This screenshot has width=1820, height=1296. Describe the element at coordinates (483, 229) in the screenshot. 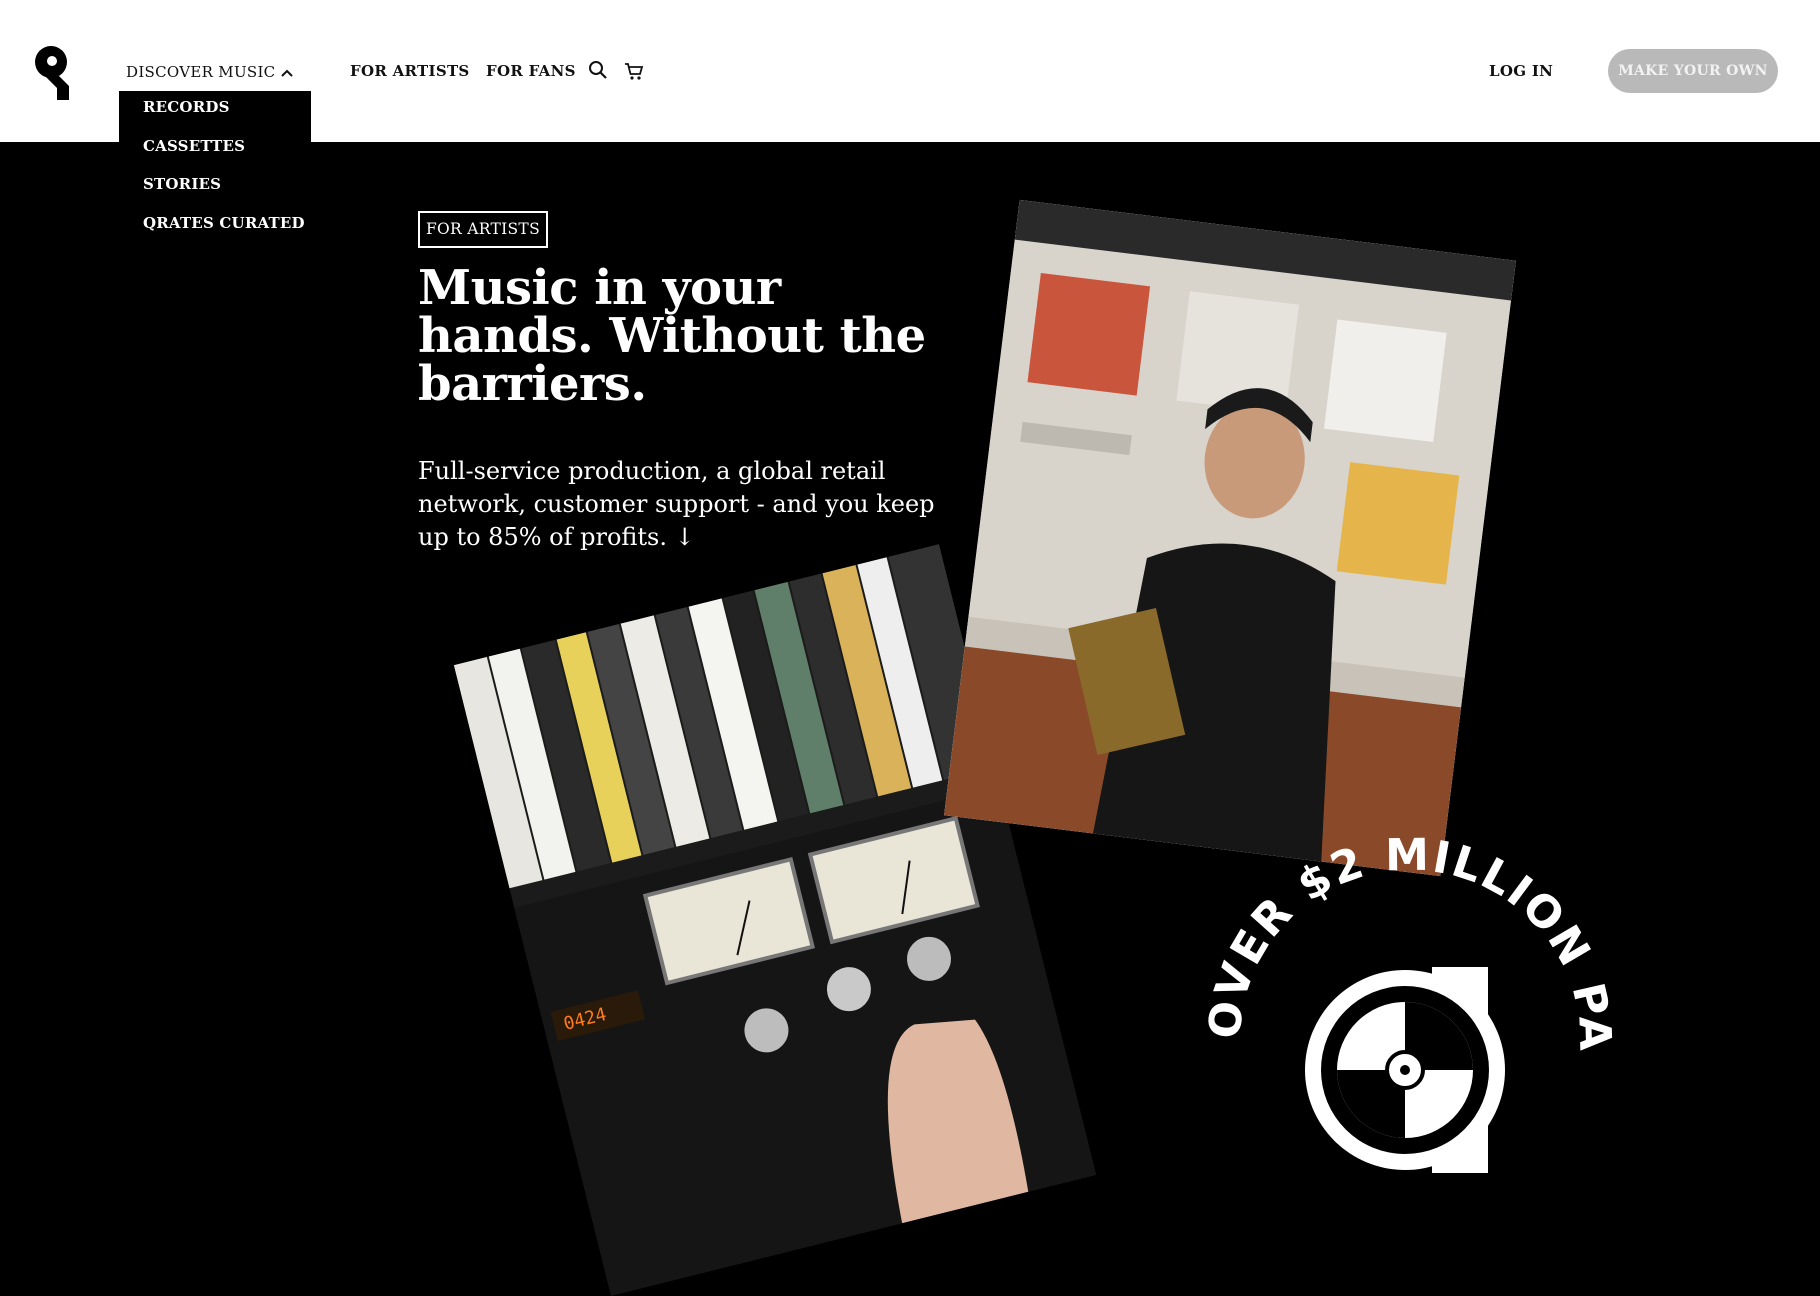

I see `for-artists-tag: FOR ARTISTS` at that location.